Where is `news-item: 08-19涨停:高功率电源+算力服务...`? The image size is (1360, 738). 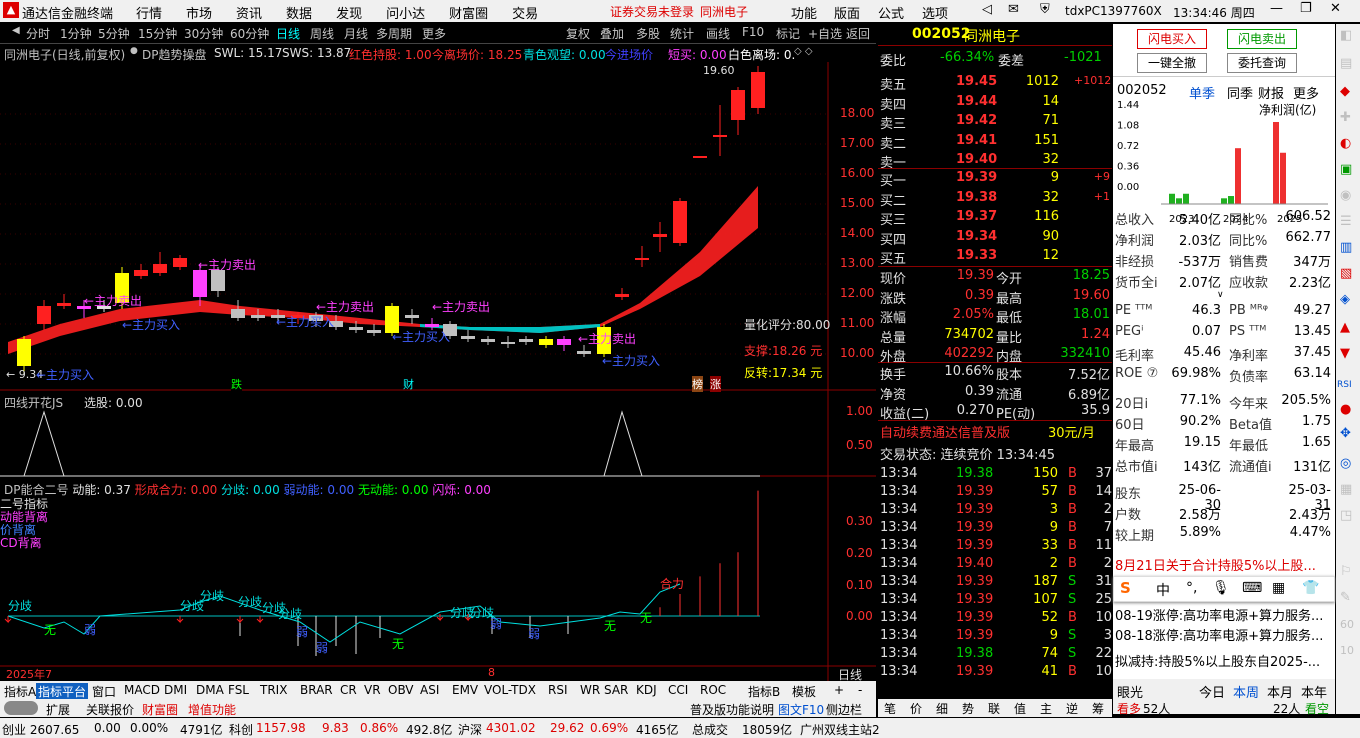 news-item: 08-19涨停:高功率电源+算力服务... is located at coordinates (1224, 614).